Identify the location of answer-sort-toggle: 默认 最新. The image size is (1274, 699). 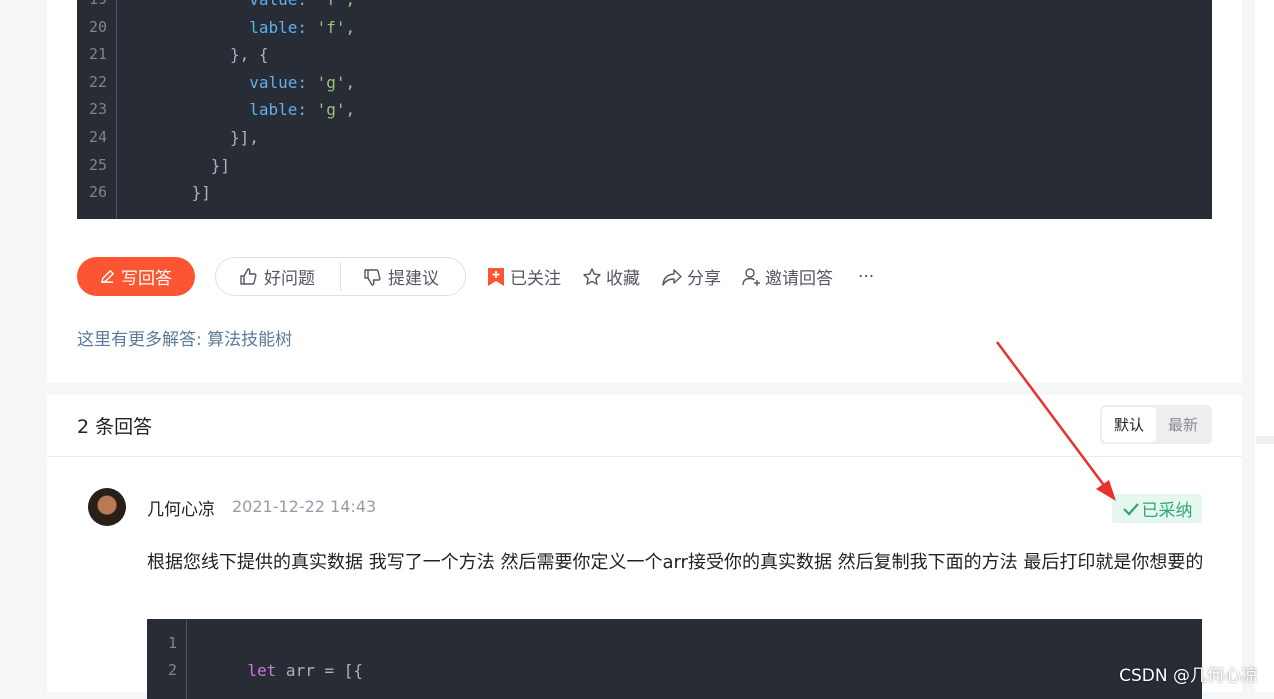
(1156, 424).